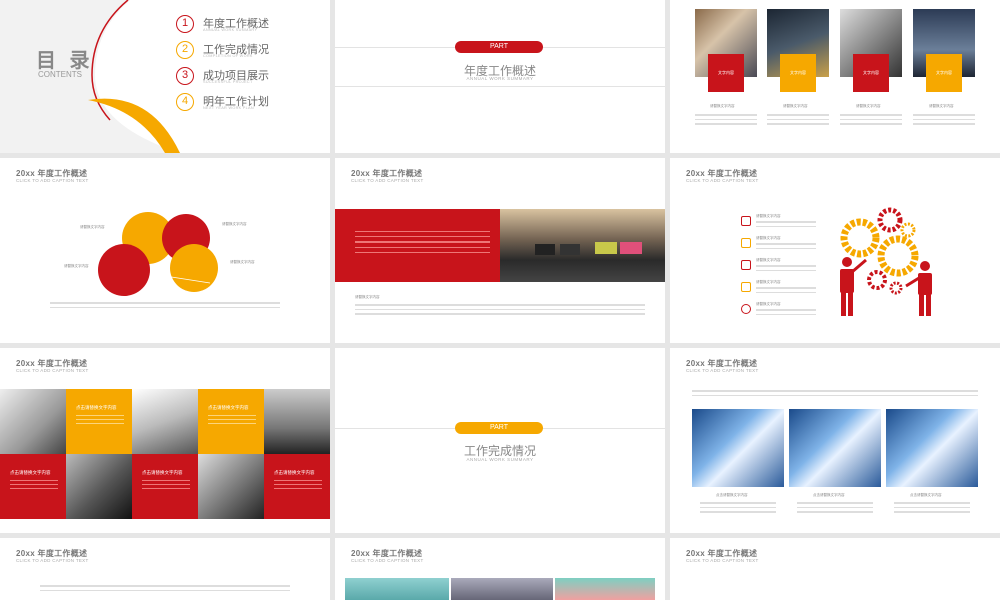  I want to click on slide-partial-1: 20xx 年度工作概述 CLICK TO ADD CAPTION TEXT, so click(165, 569).